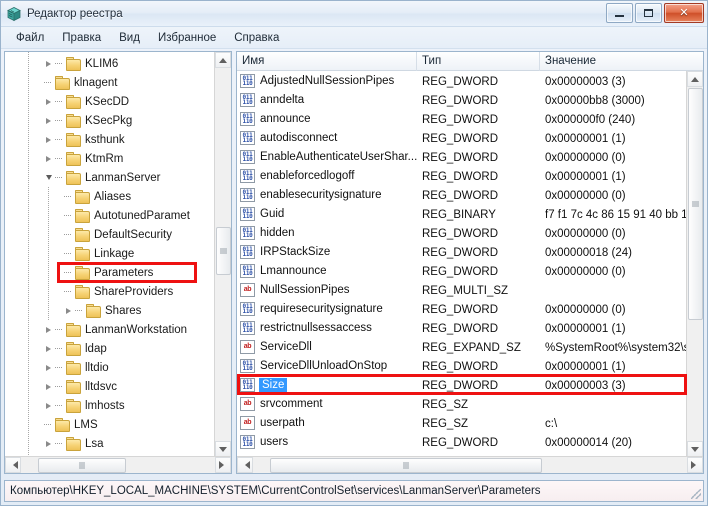  What do you see at coordinates (81, 38) in the screenshot?
I see `menu-item-edit: Правка` at bounding box center [81, 38].